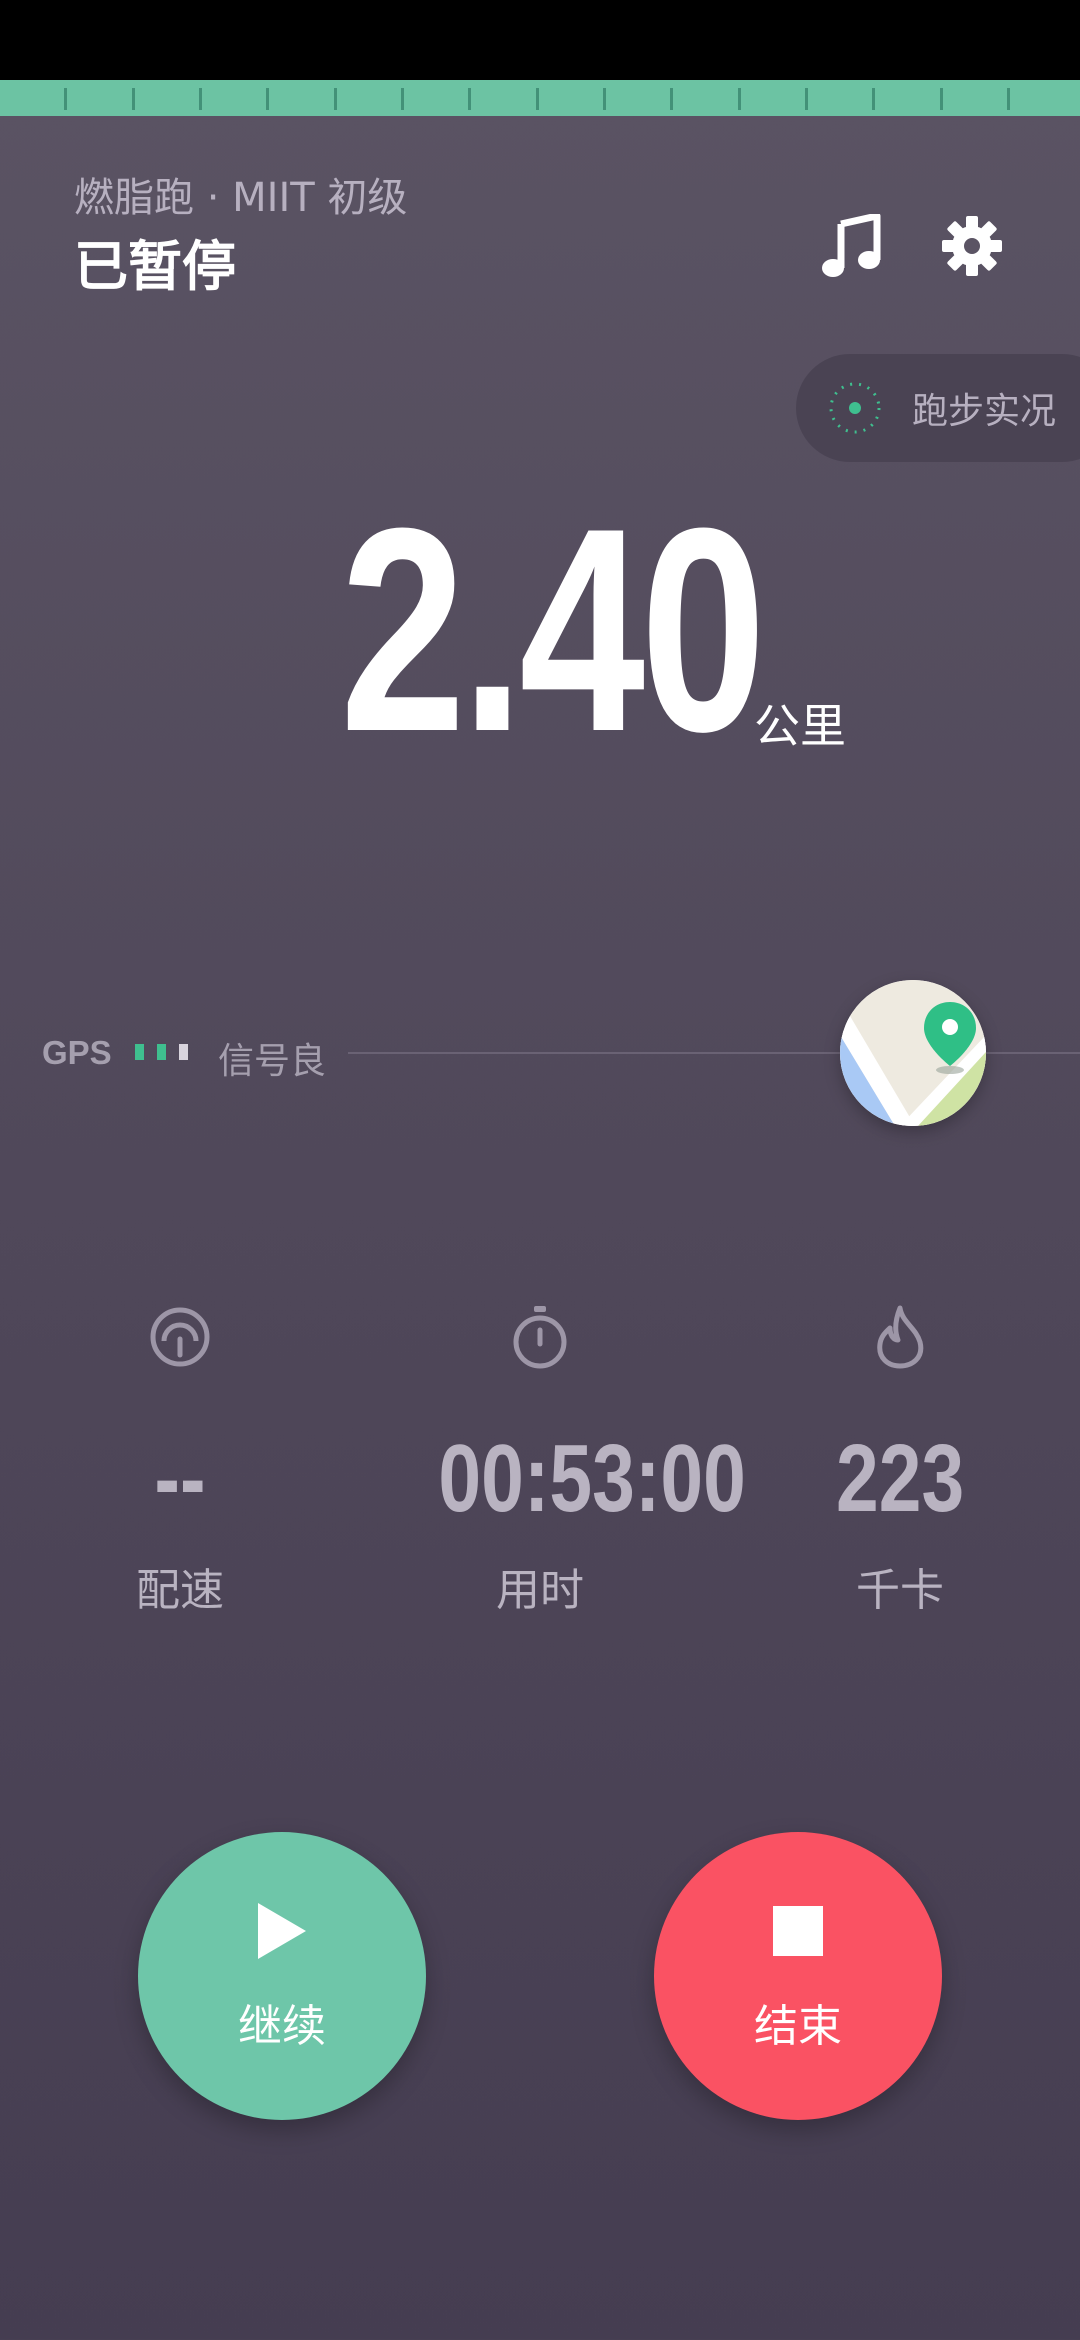 Image resolution: width=1080 pixels, height=2340 pixels. I want to click on workout-subtitle: 燃脂跑 · MIIT 初级, so click(241, 198).